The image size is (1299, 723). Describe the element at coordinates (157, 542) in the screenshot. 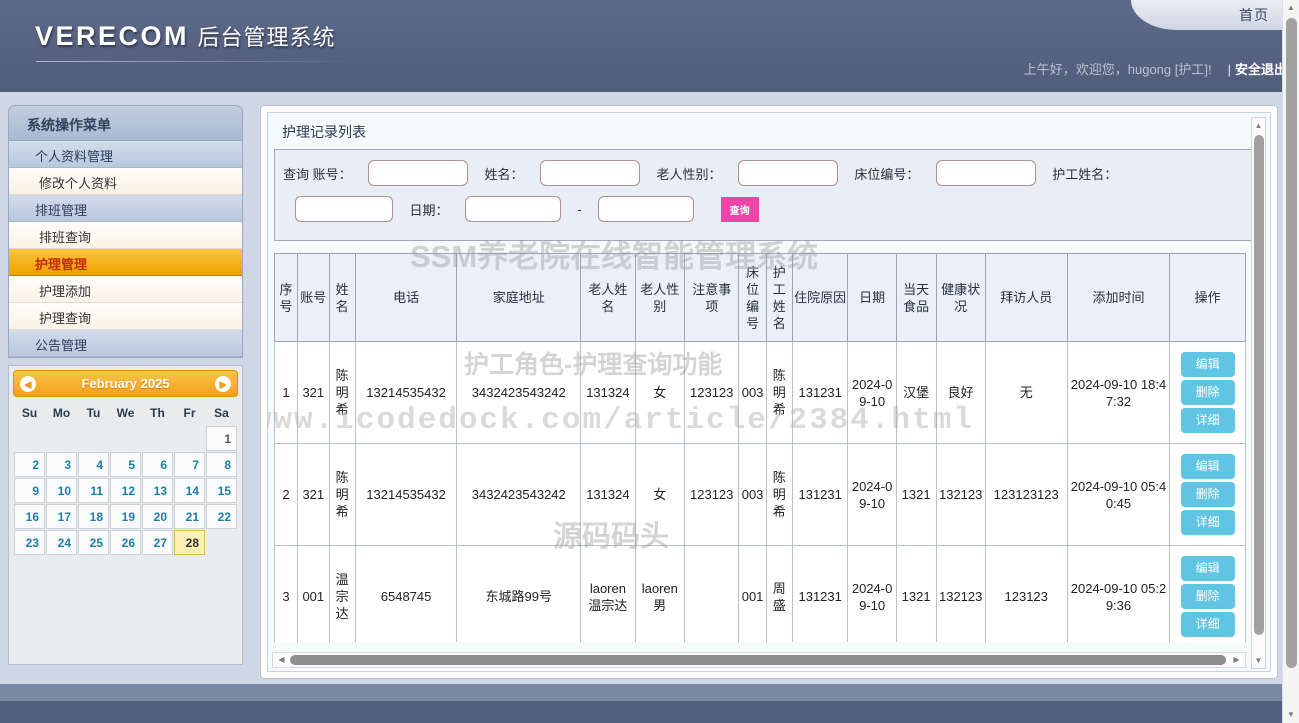

I see `calendar-day-cell: 27` at that location.